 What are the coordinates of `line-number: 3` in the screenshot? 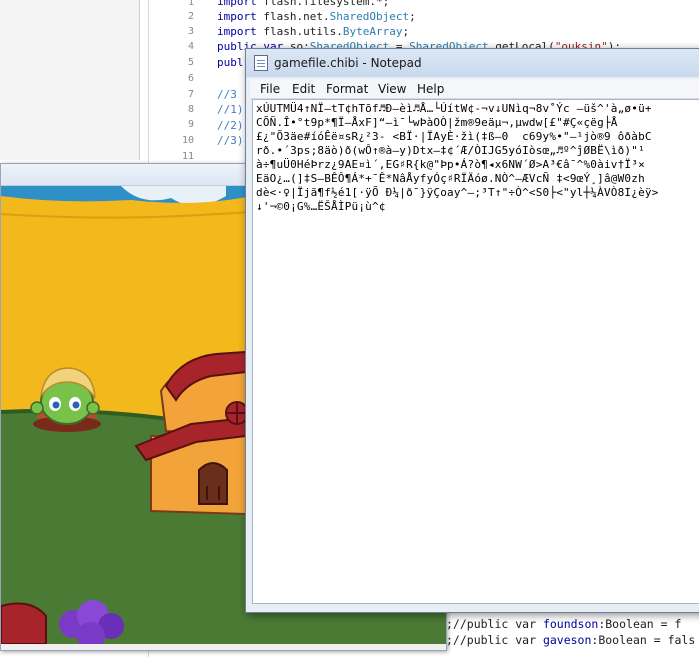 It's located at (190, 31).